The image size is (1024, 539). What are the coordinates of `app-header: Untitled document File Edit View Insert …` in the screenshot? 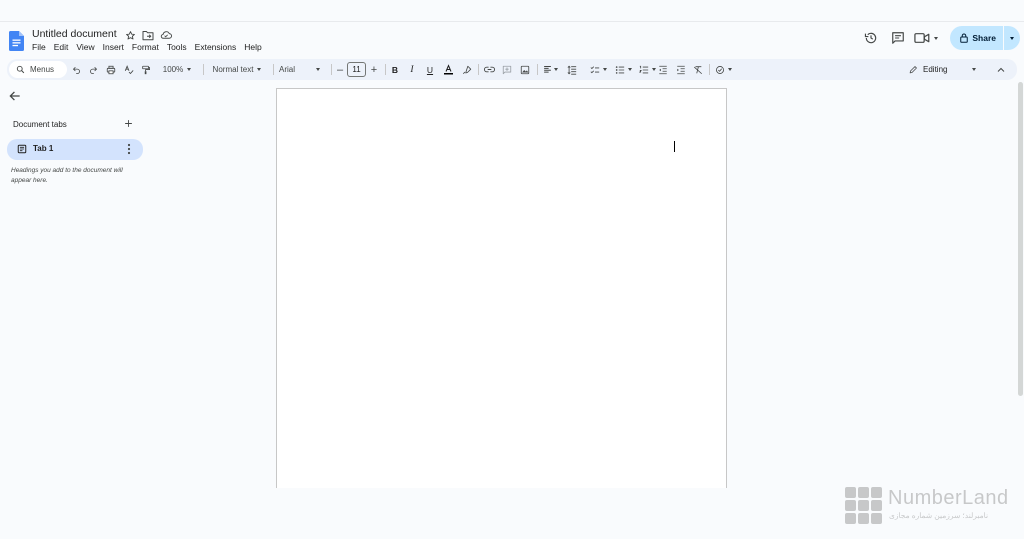 It's located at (512, 40).